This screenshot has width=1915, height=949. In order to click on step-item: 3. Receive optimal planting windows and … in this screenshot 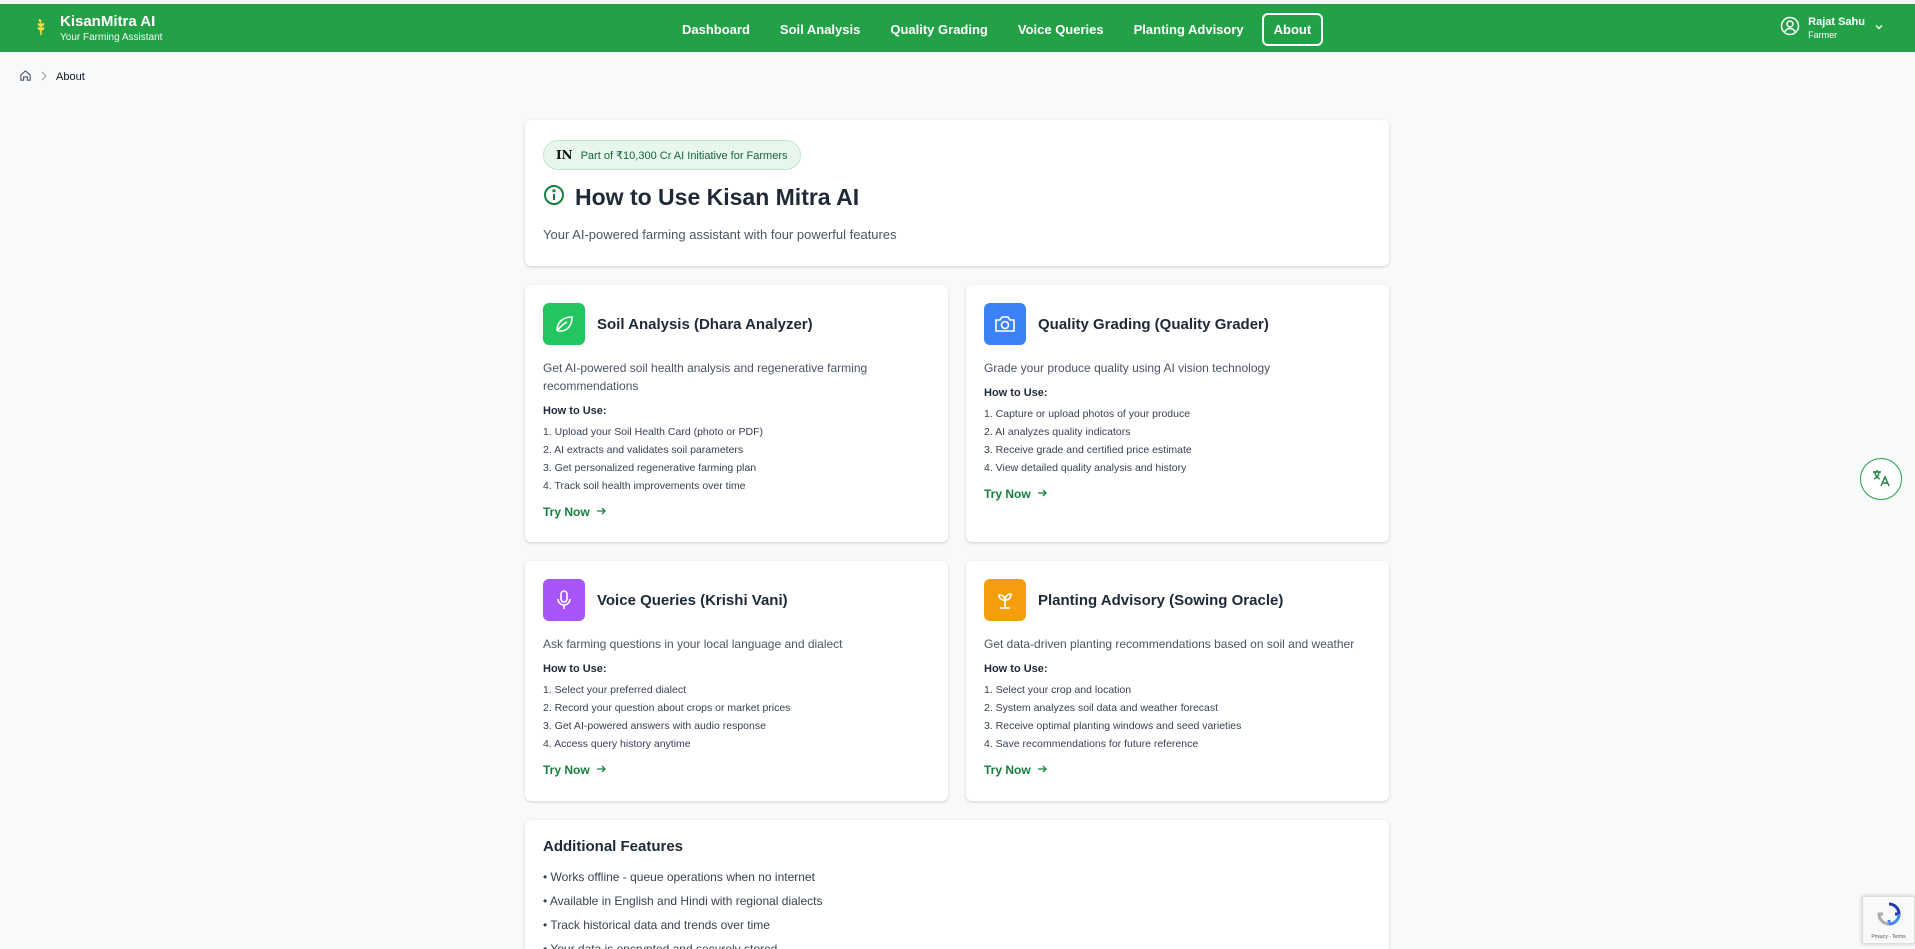, I will do `click(1113, 726)`.